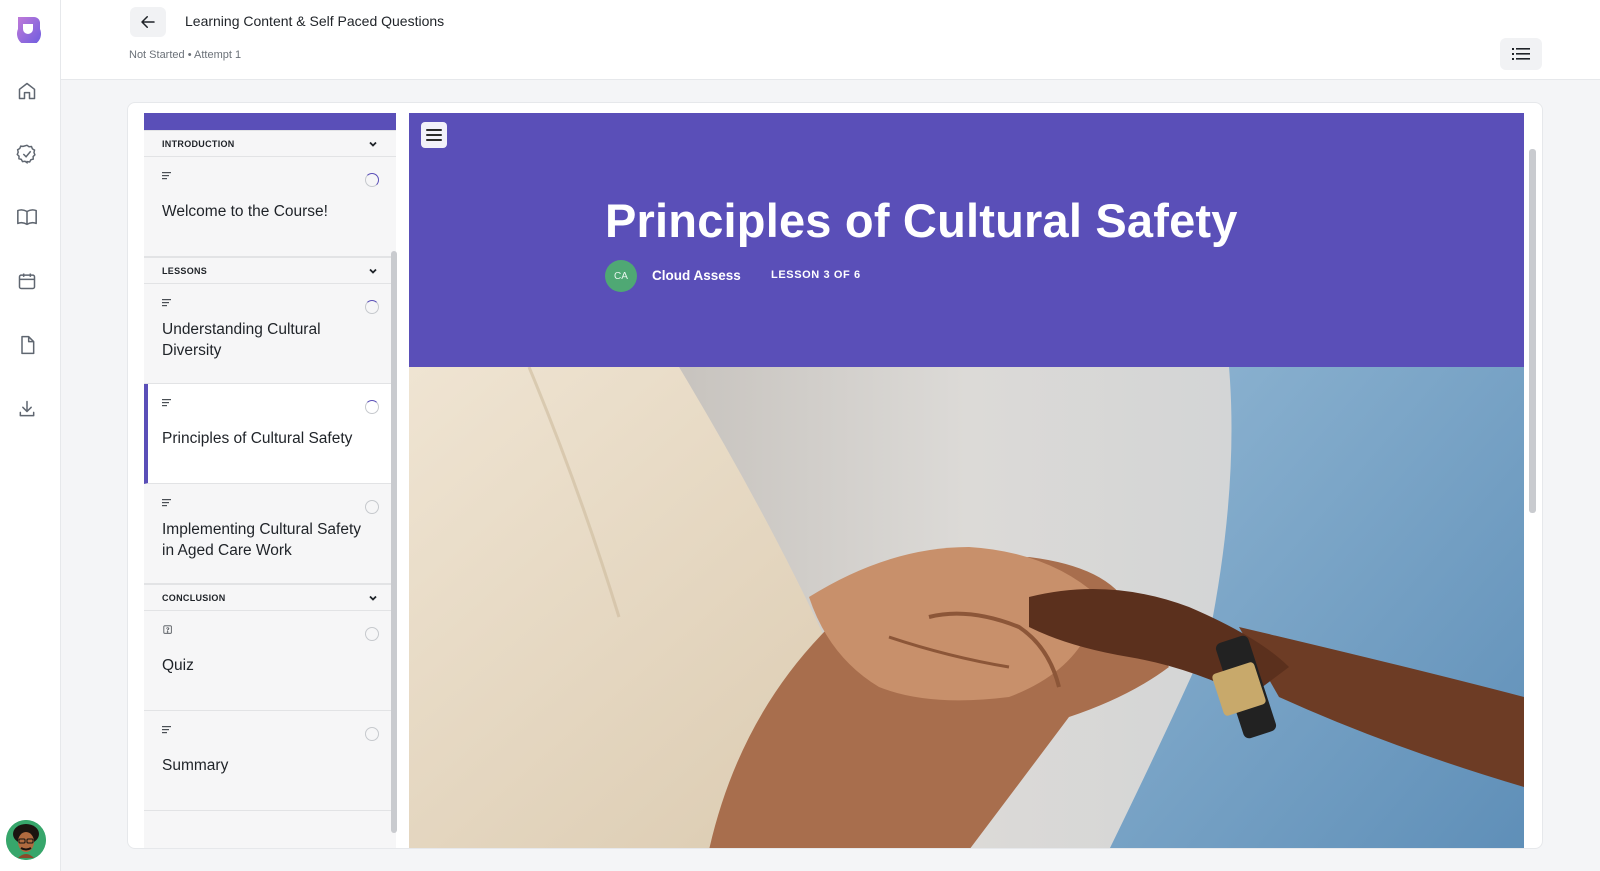 The height and width of the screenshot is (871, 1600). What do you see at coordinates (198, 143) in the screenshot?
I see `section-label: INTRODUCTION` at bounding box center [198, 143].